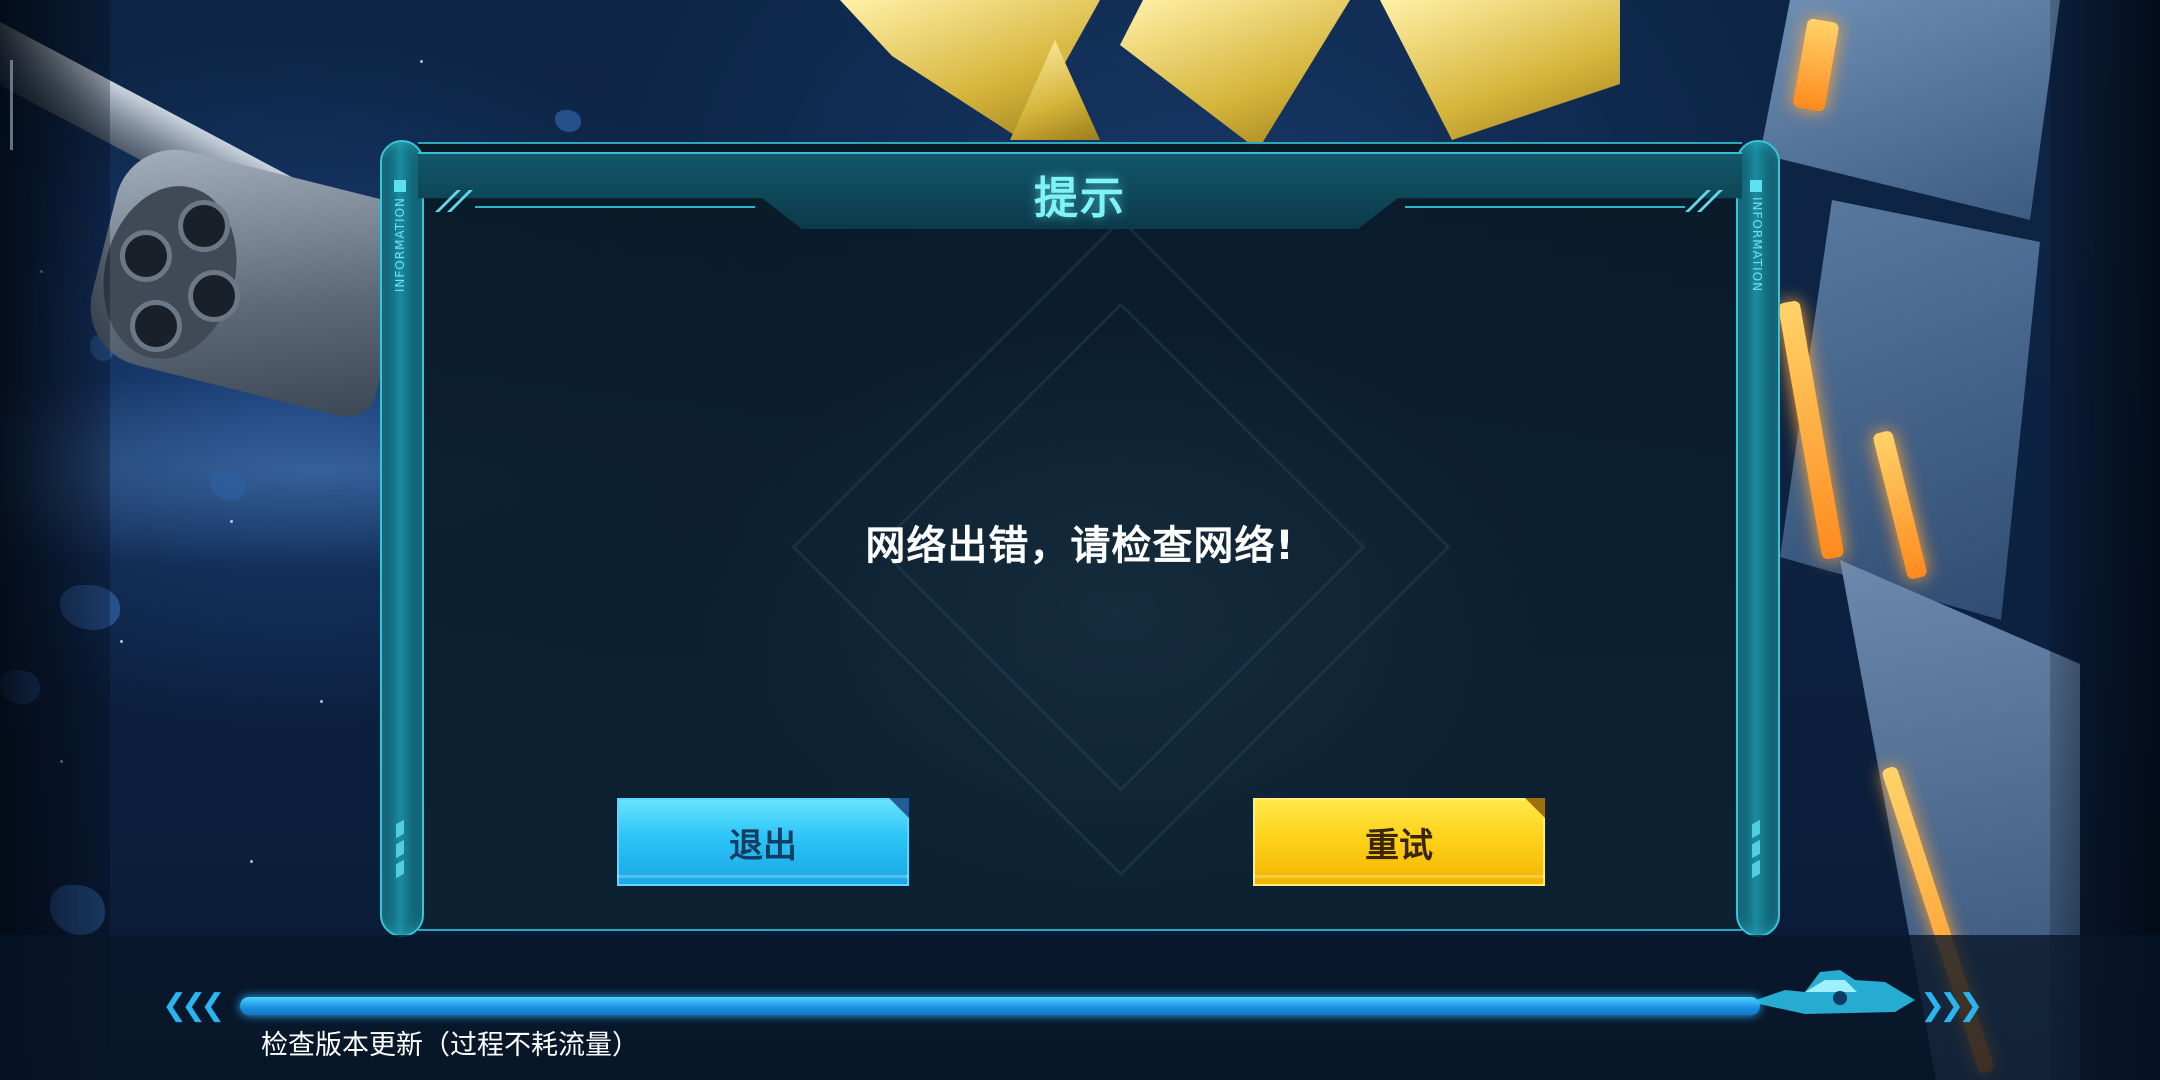 The height and width of the screenshot is (1080, 2160). I want to click on edge-handle, so click(11, 105).